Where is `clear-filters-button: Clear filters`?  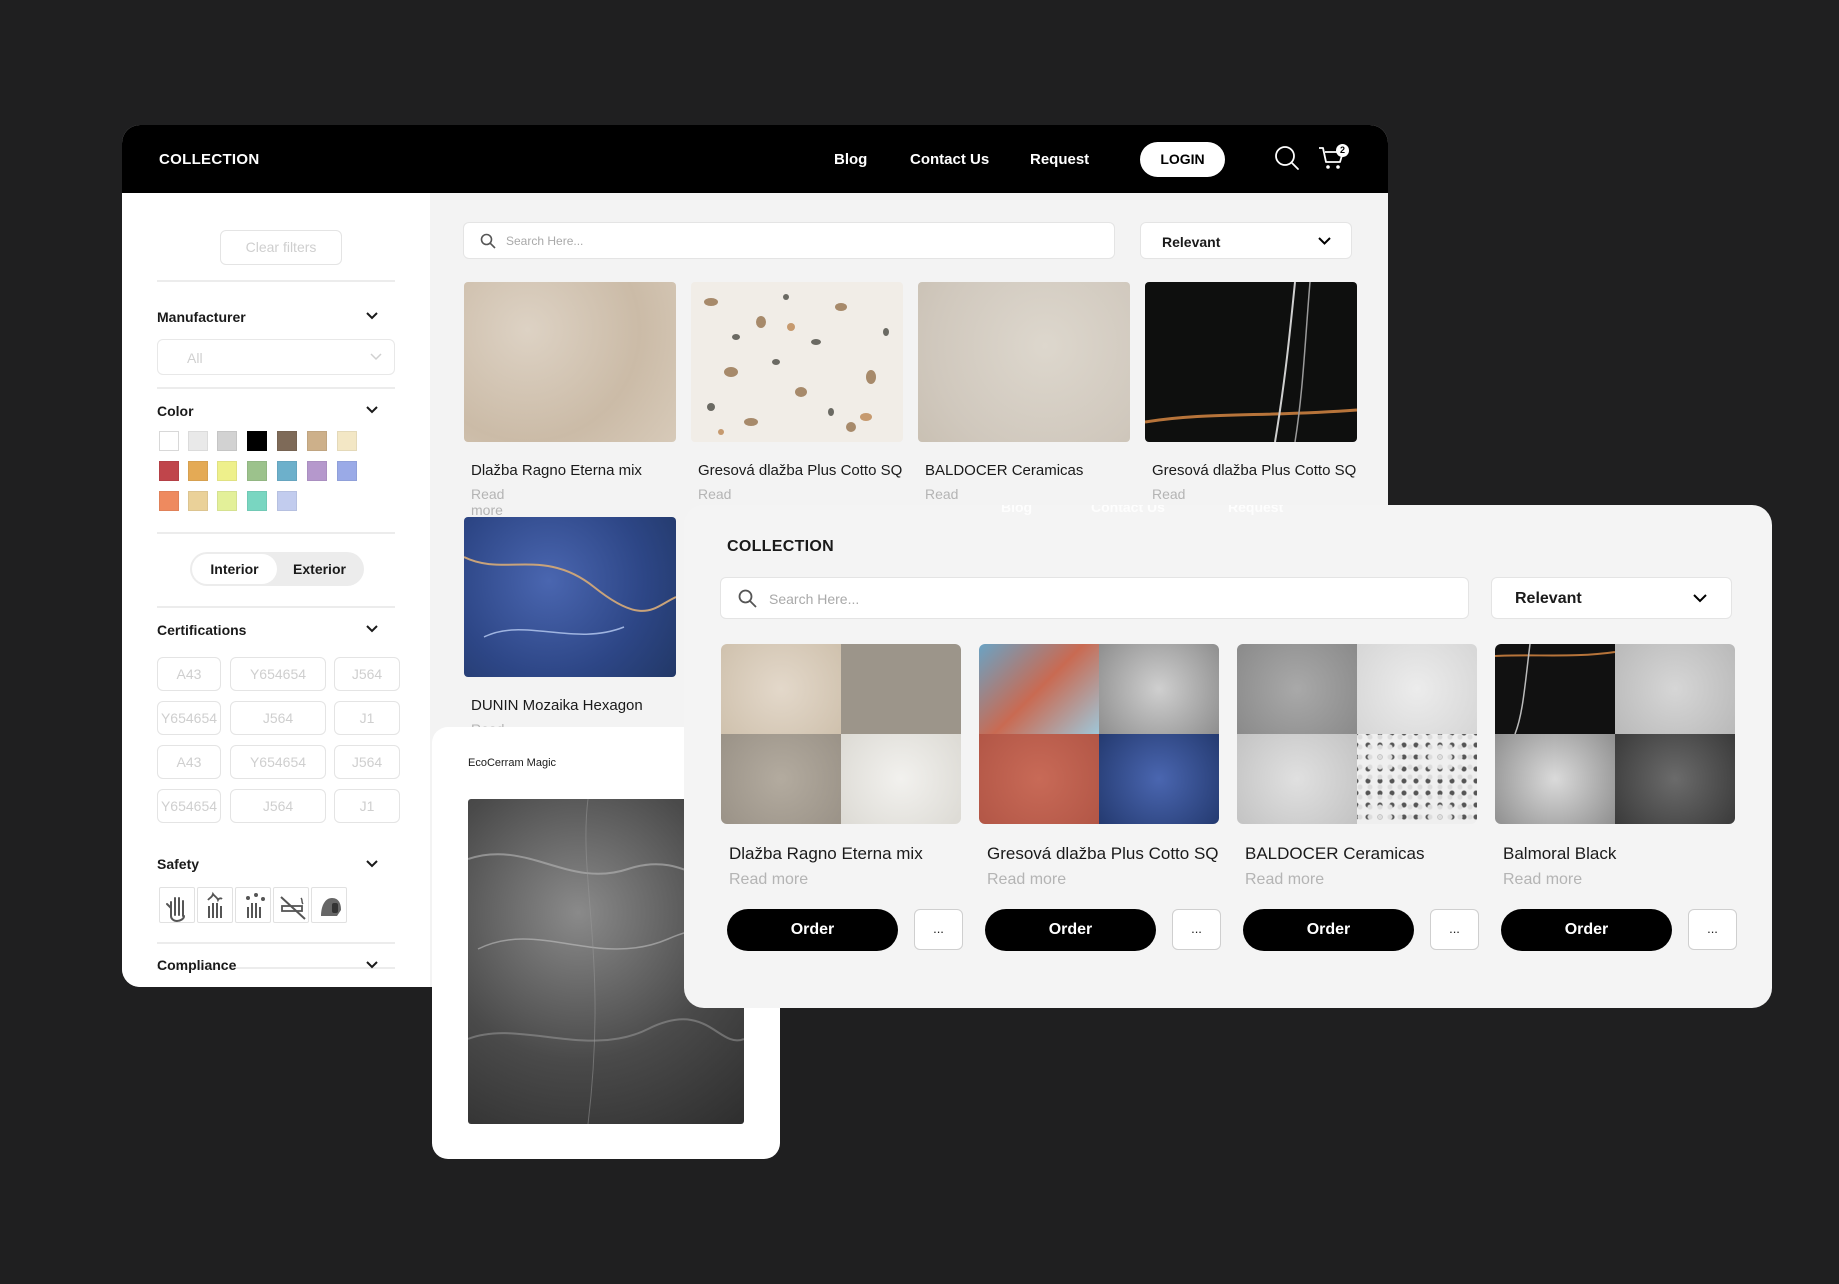
clear-filters-button: Clear filters is located at coordinates (281, 247).